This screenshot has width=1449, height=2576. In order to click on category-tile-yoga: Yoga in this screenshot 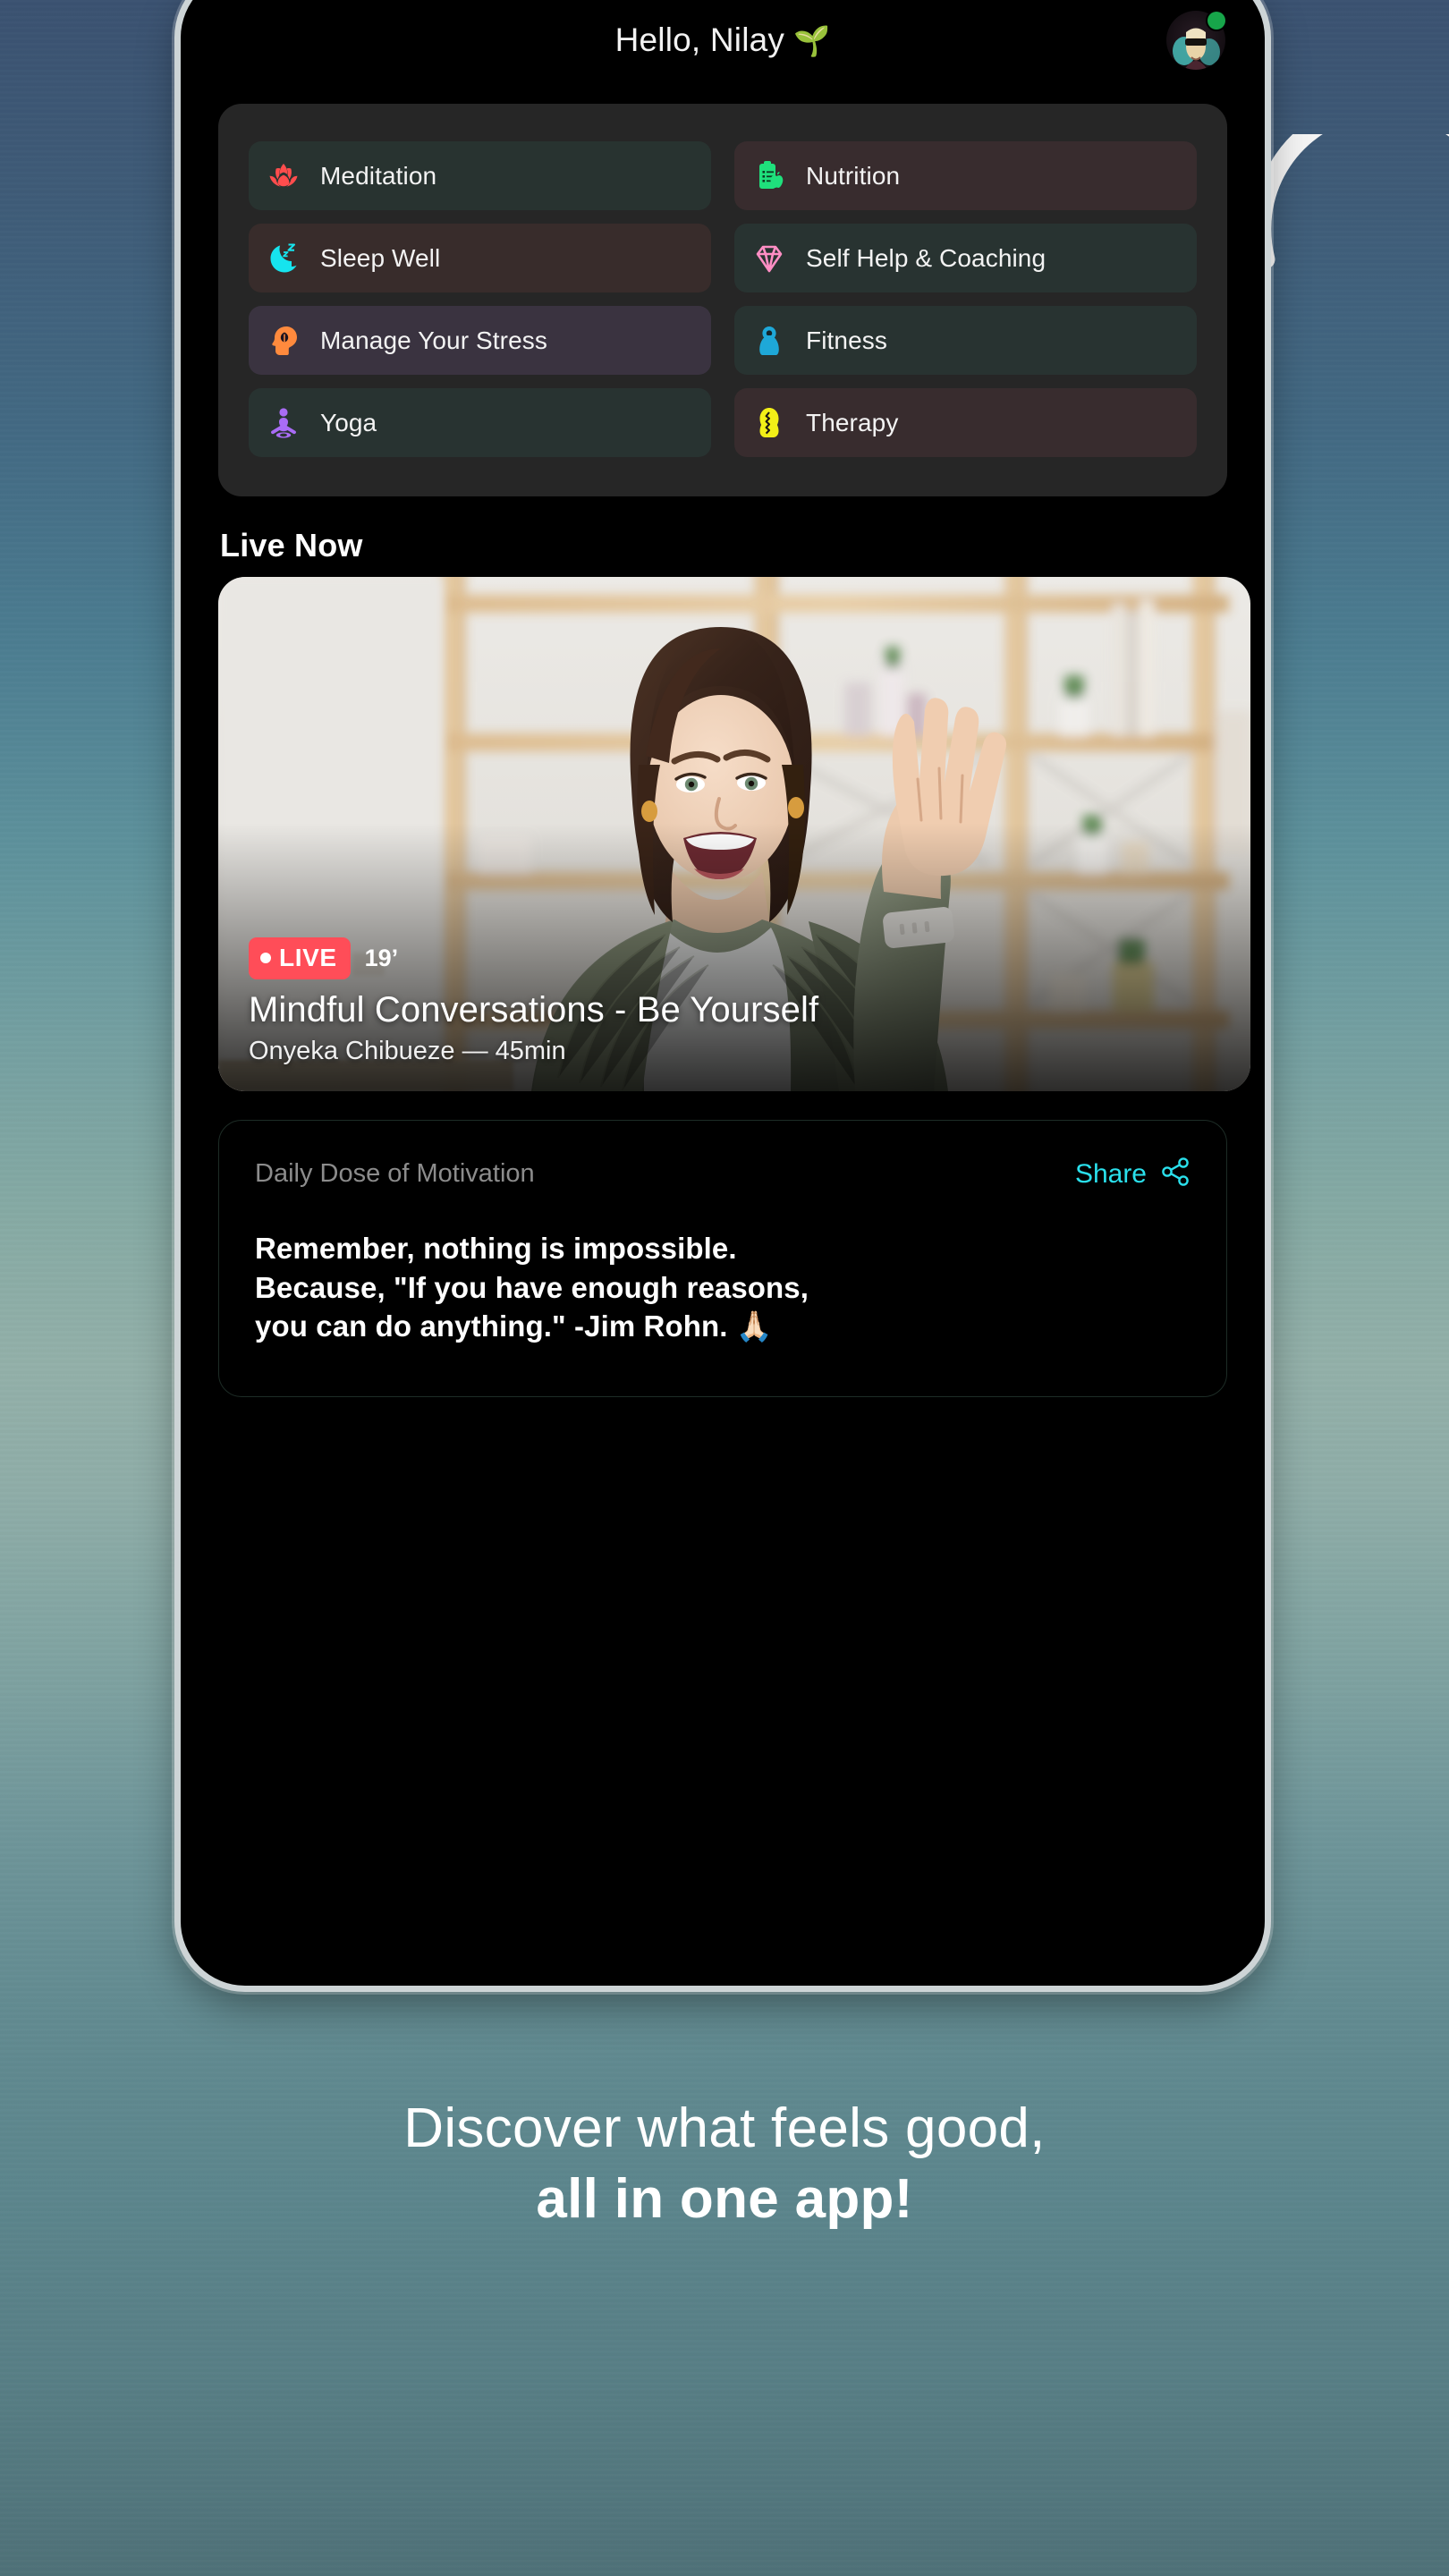, I will do `click(480, 422)`.